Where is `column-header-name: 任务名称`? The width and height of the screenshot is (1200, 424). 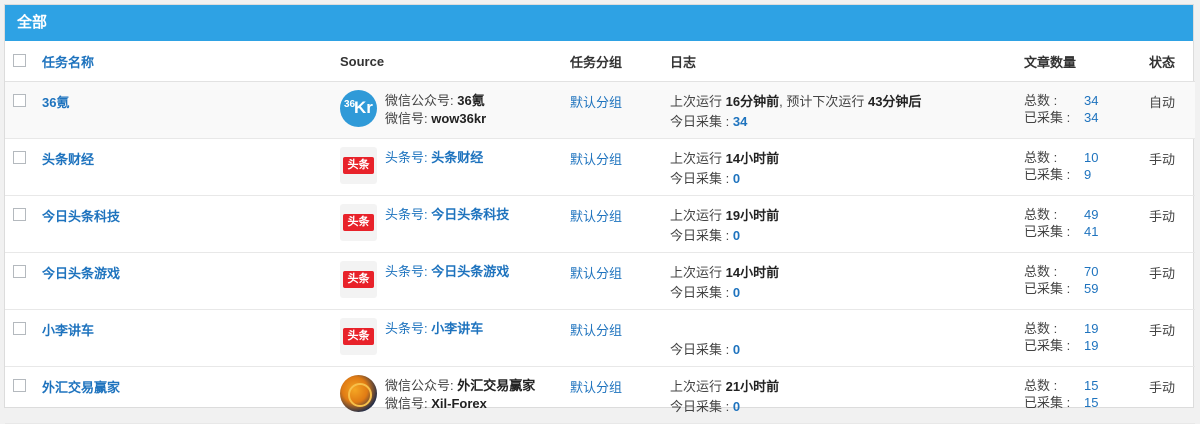 column-header-name: 任务名称 is located at coordinates (190, 61).